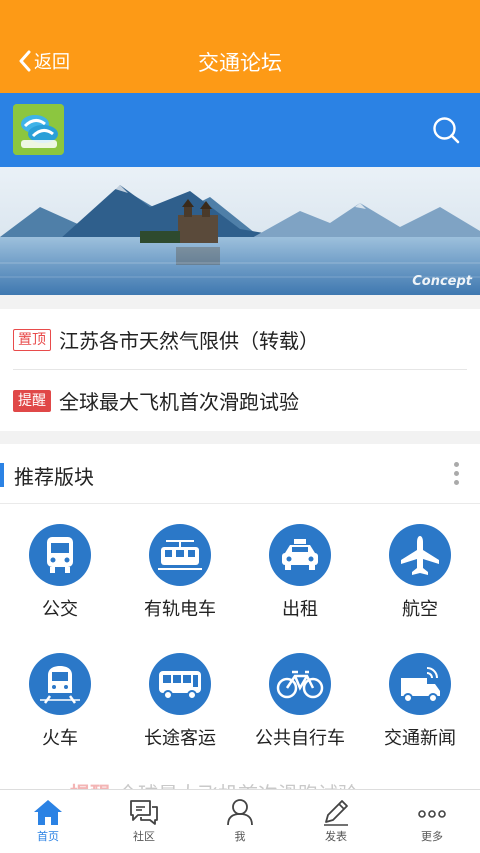 The height and width of the screenshot is (853, 480). Describe the element at coordinates (60, 738) in the screenshot. I see `board-label: 火车` at that location.